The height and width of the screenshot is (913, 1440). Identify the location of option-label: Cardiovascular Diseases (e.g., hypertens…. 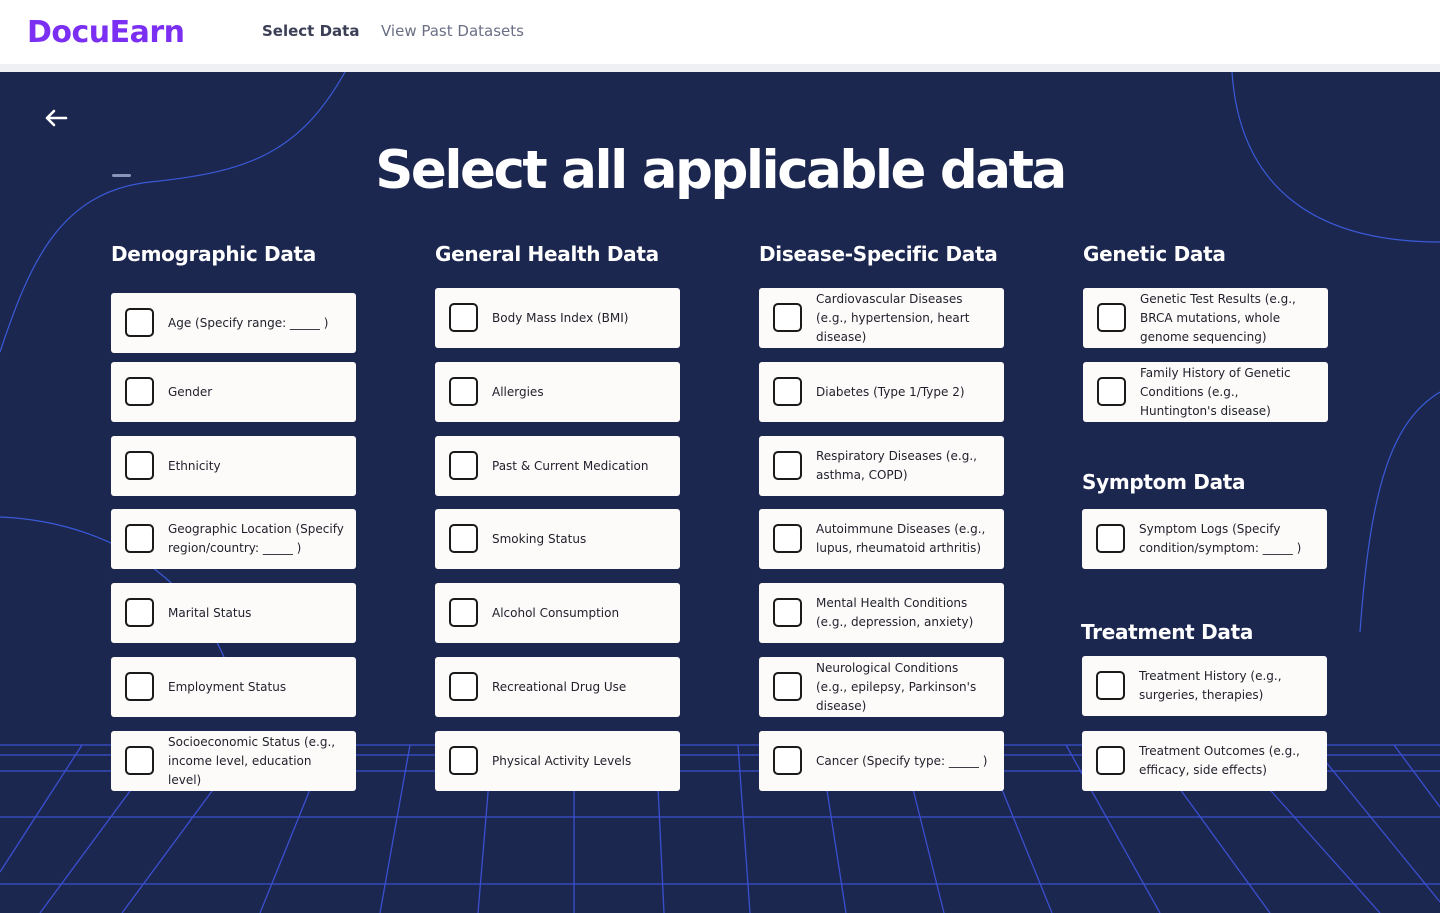
(893, 317).